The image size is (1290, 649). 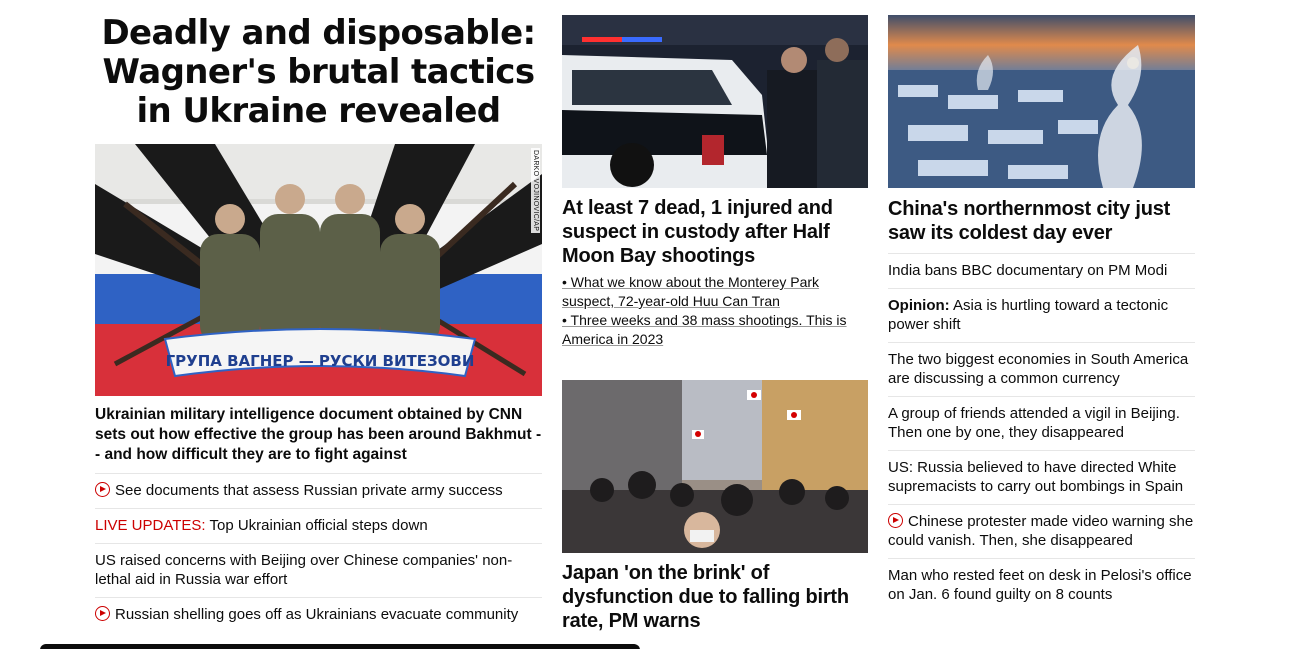 I want to click on bottom-banner-edge, so click(x=340, y=646).